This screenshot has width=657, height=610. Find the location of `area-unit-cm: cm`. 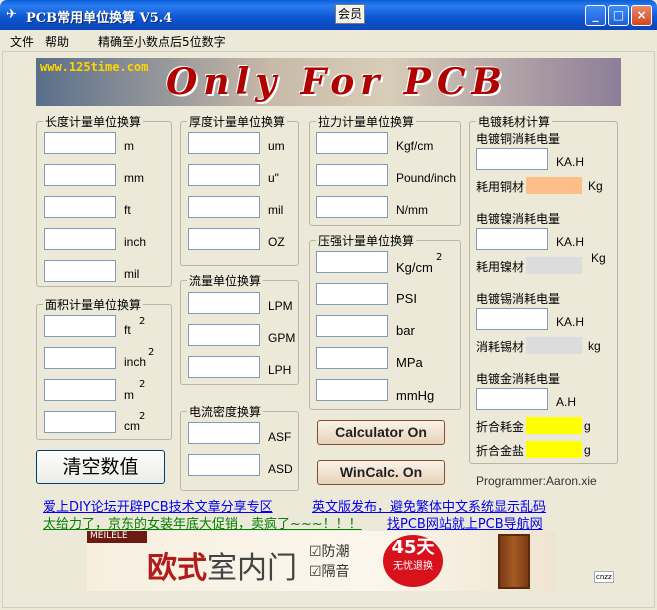

area-unit-cm: cm is located at coordinates (132, 426).